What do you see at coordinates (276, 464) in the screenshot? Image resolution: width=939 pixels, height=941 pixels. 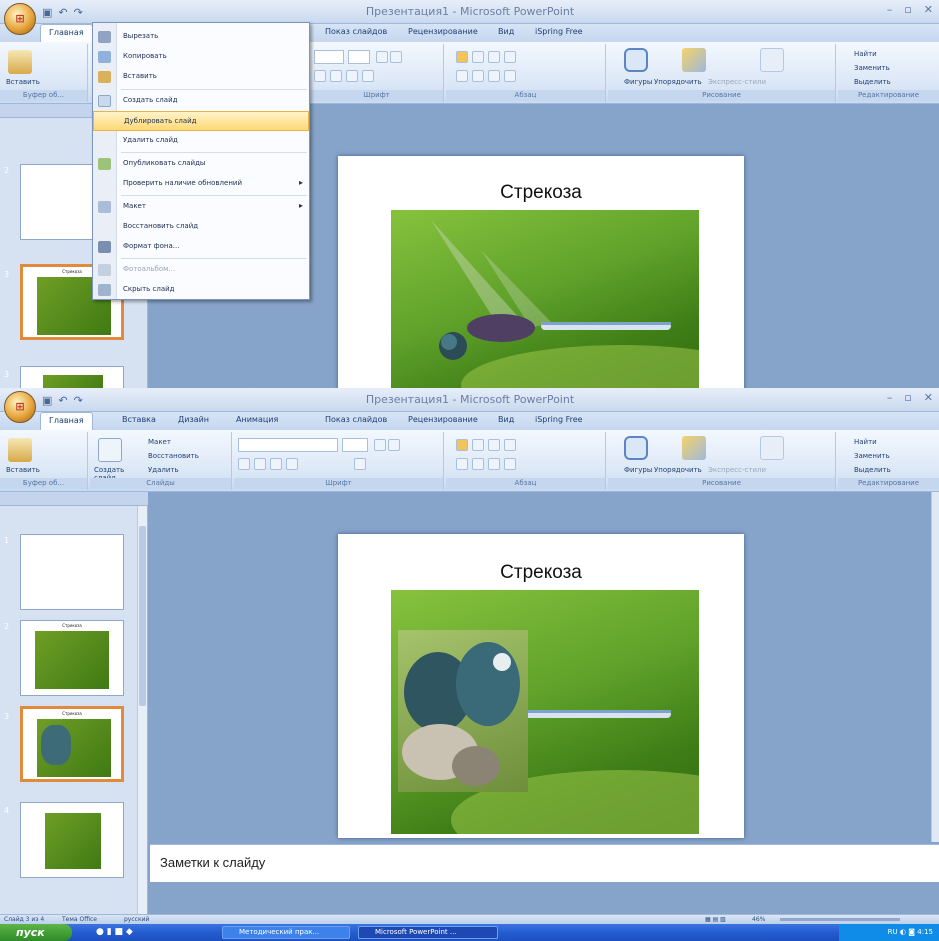 I see `underline-icon` at bounding box center [276, 464].